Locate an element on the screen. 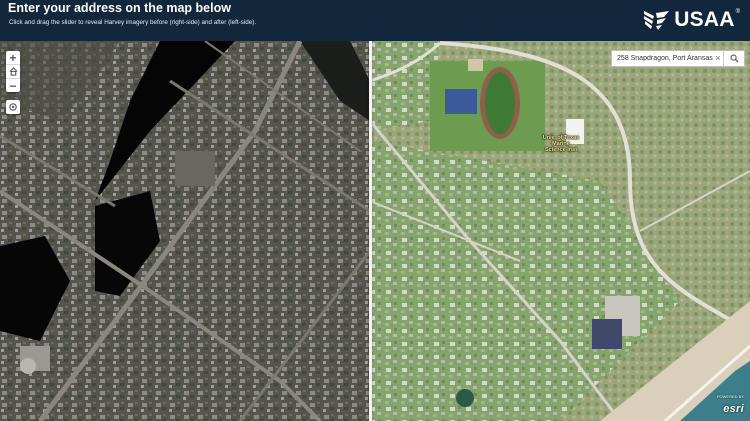 Image resolution: width=750 pixels, height=421 pixels. home-icon is located at coordinates (13, 71).